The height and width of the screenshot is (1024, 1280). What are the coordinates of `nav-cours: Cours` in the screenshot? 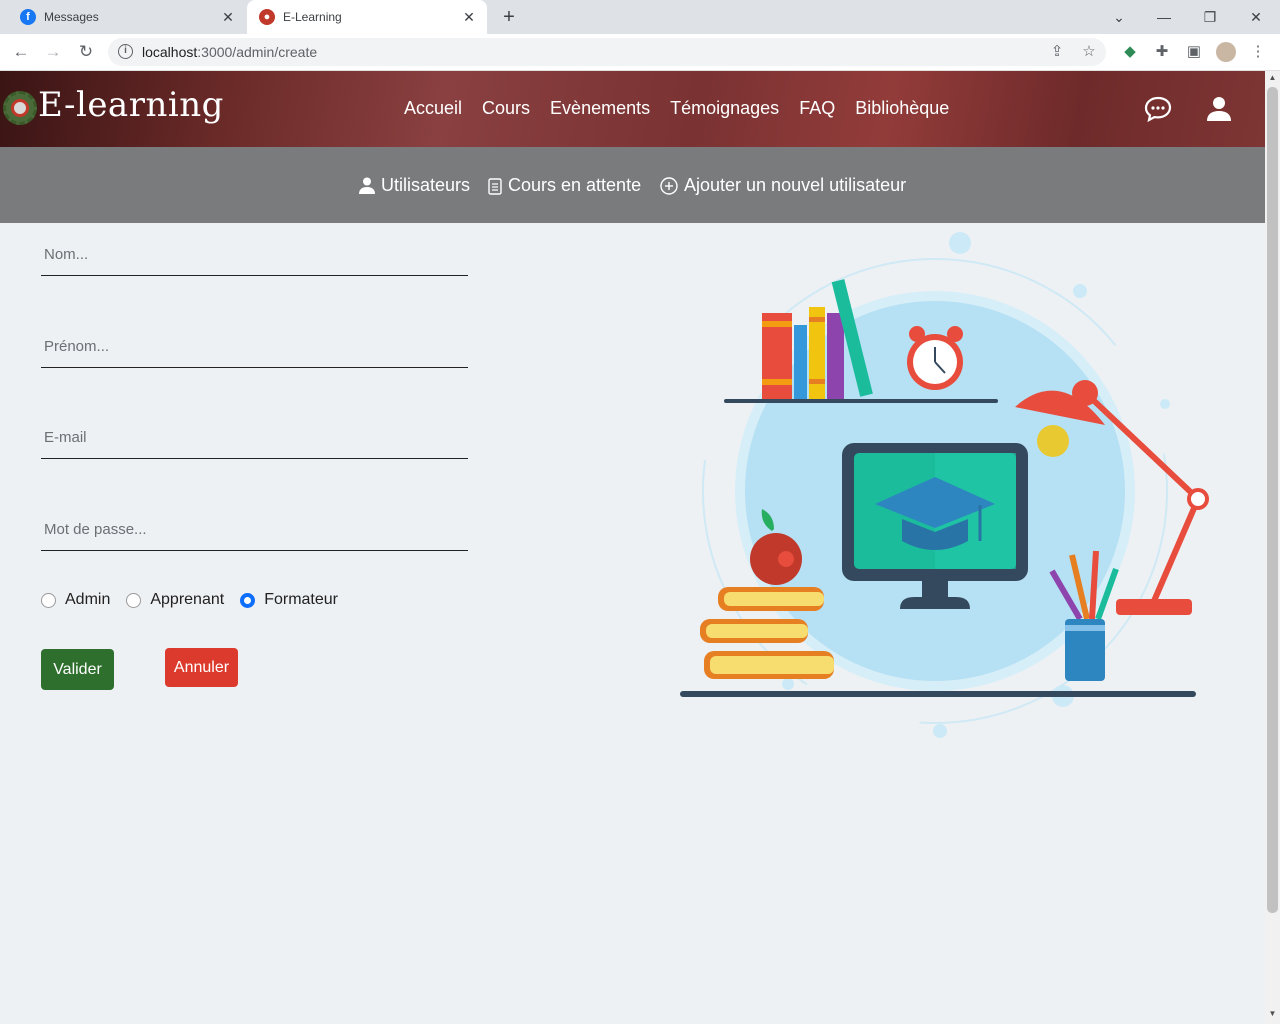 It's located at (506, 108).